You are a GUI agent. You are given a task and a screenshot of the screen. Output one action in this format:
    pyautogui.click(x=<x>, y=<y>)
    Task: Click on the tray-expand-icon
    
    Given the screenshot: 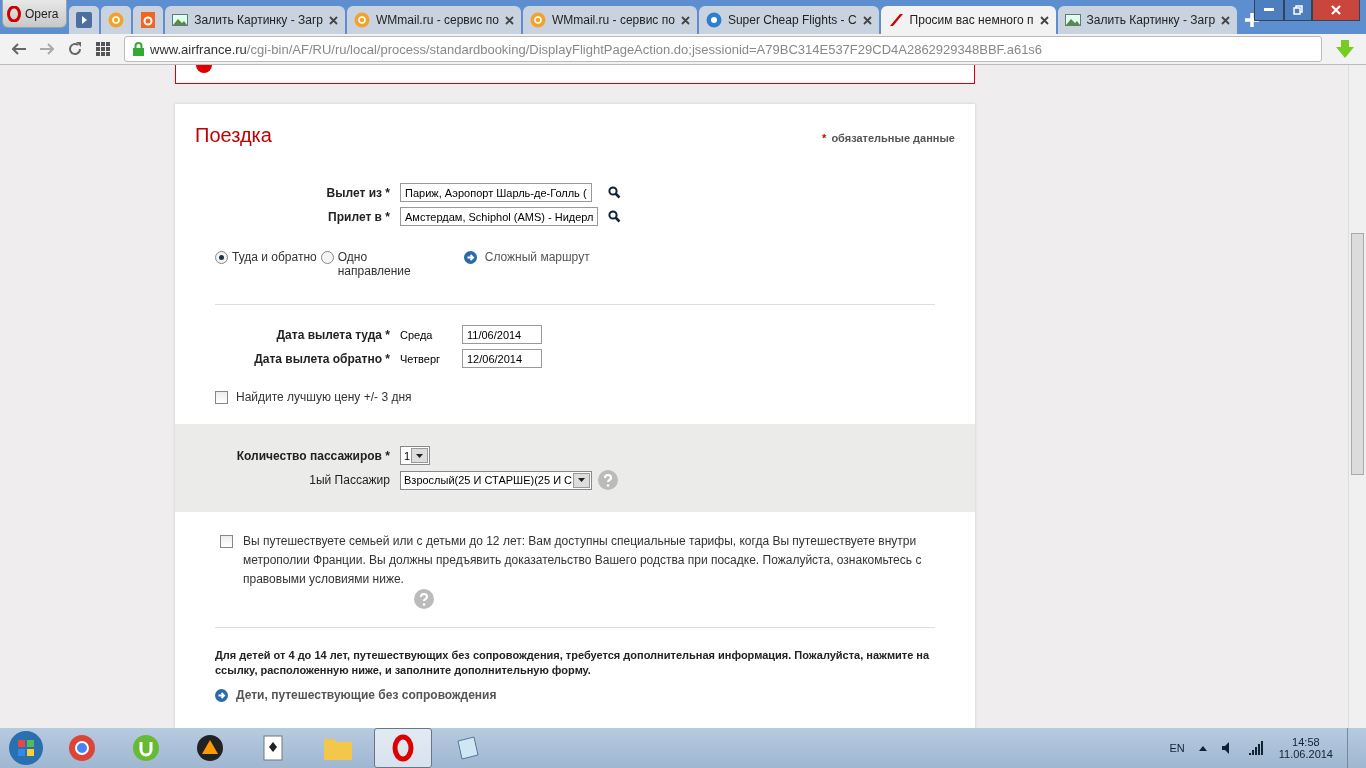 What is the action you would take?
    pyautogui.click(x=1202, y=748)
    